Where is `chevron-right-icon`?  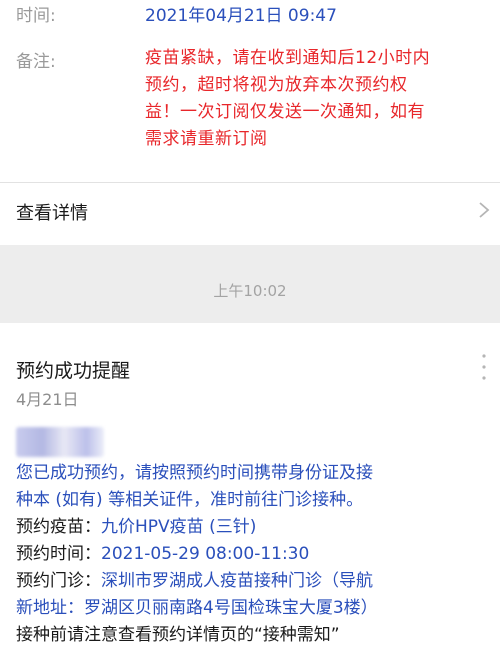
chevron-right-icon is located at coordinates (484, 210).